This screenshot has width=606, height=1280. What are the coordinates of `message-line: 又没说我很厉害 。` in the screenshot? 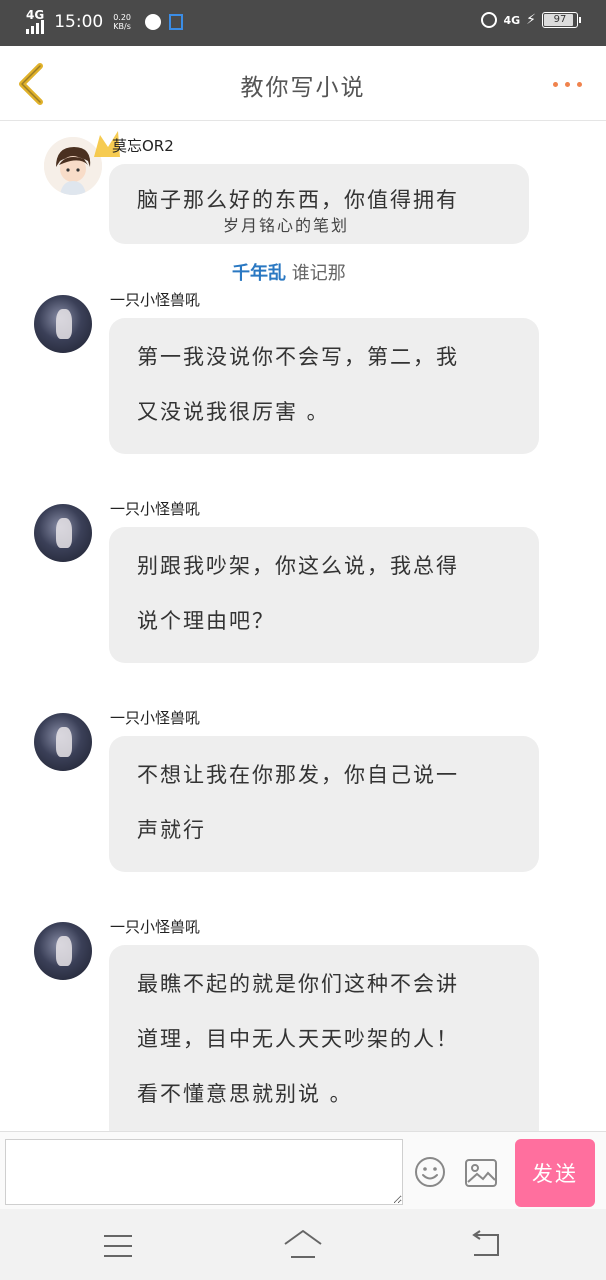 It's located at (233, 412).